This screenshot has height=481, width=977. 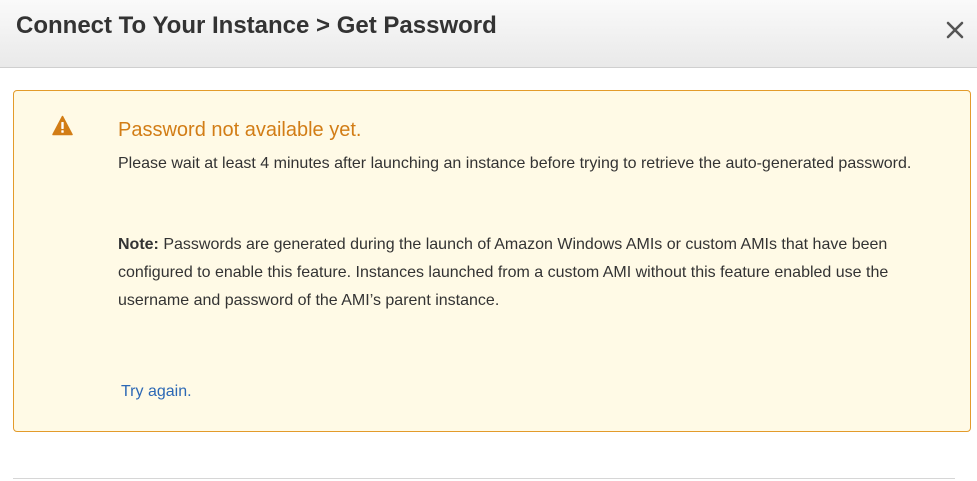 What do you see at coordinates (156, 392) in the screenshot?
I see `try-again-link: Try again.` at bounding box center [156, 392].